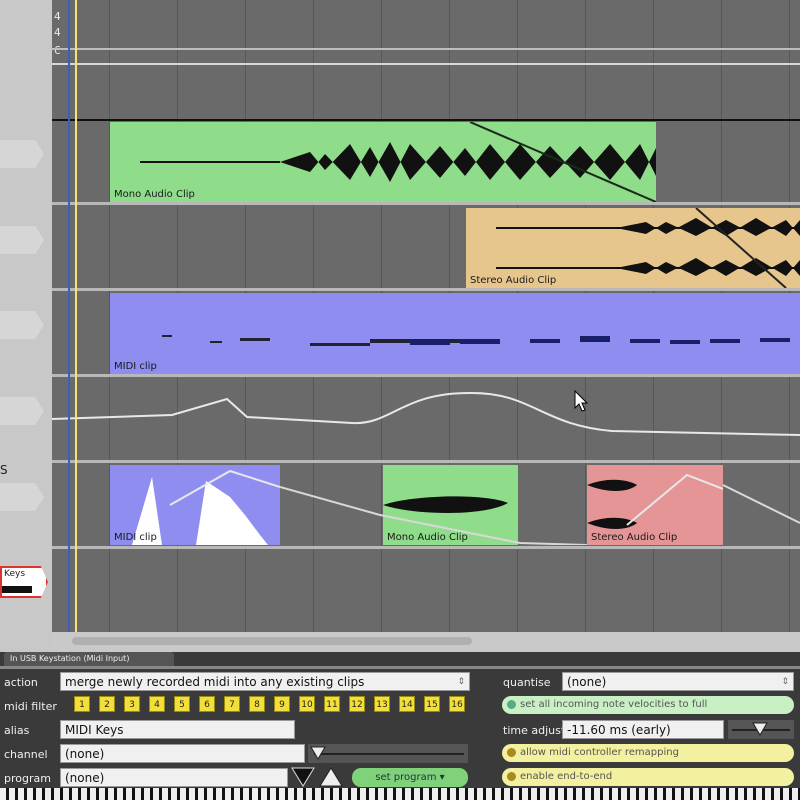 The image size is (800, 800). Describe the element at coordinates (332, 704) in the screenshot. I see `midi-channel-button: 11` at that location.